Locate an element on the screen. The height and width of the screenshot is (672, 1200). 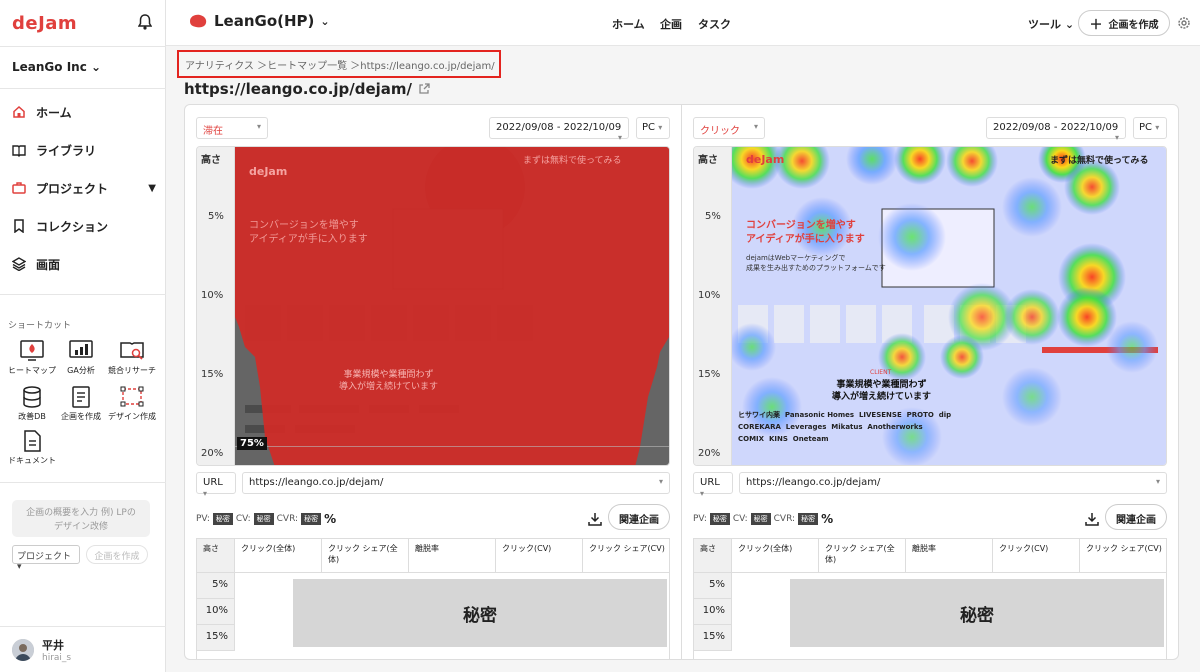
shortcut-create-plan-label: 企画を作成 is located at coordinates (81, 416).